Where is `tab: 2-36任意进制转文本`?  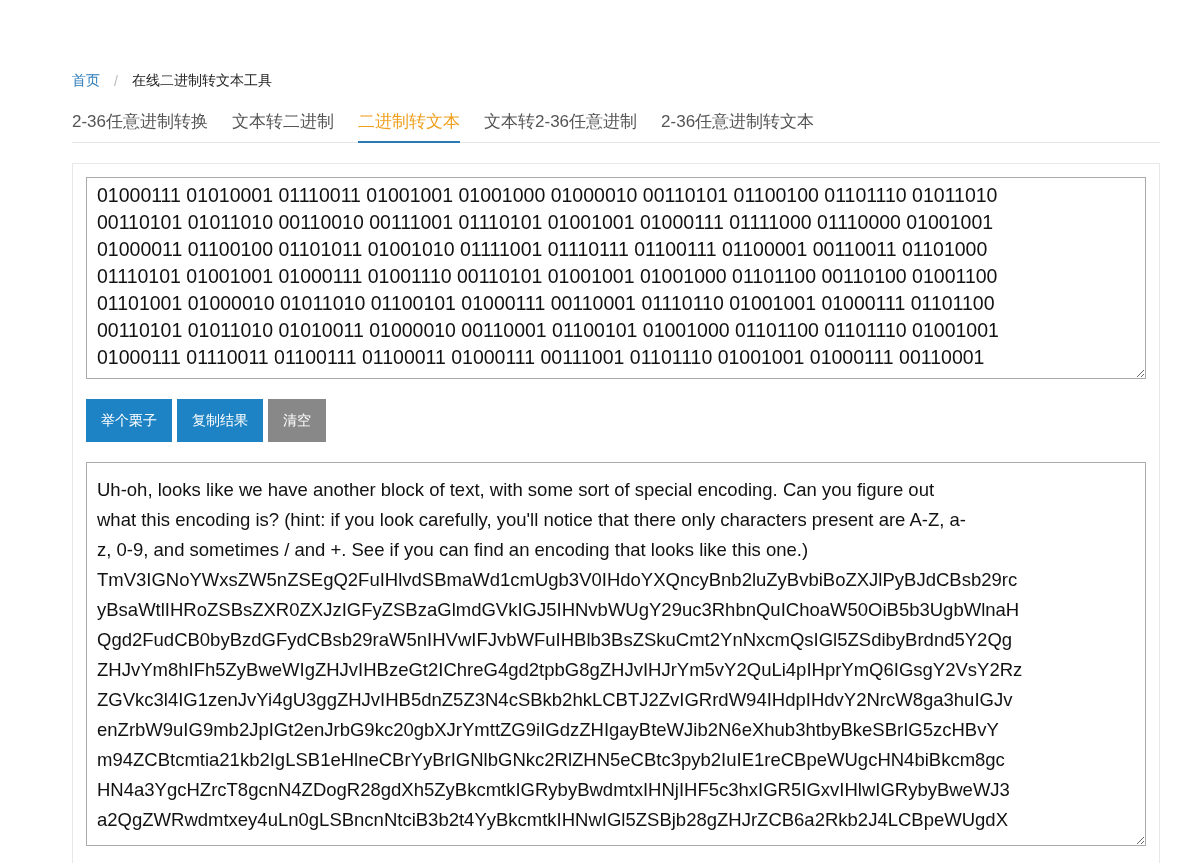
tab: 2-36任意进制转文本 is located at coordinates (738, 123).